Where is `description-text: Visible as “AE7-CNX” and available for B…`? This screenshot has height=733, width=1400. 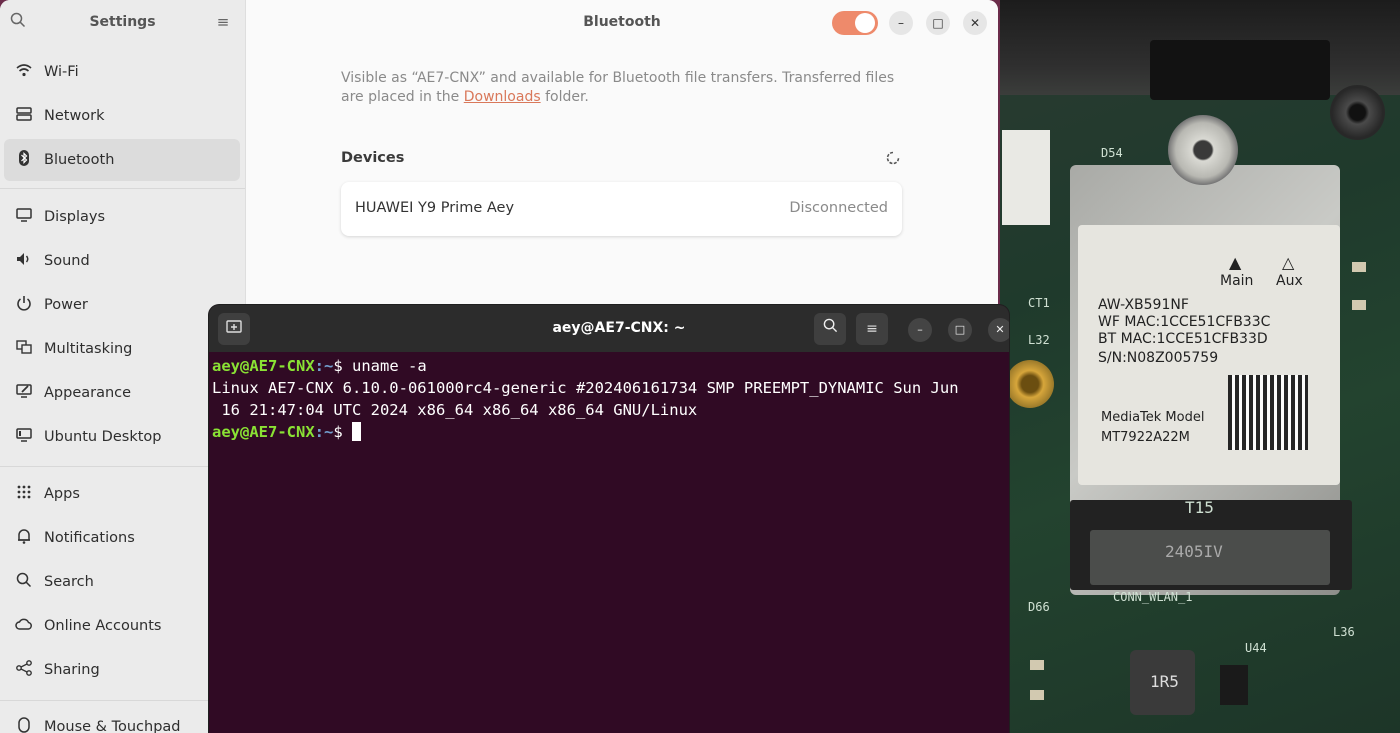
description-text: Visible as “AE7-CNX” and available for B… is located at coordinates (618, 87).